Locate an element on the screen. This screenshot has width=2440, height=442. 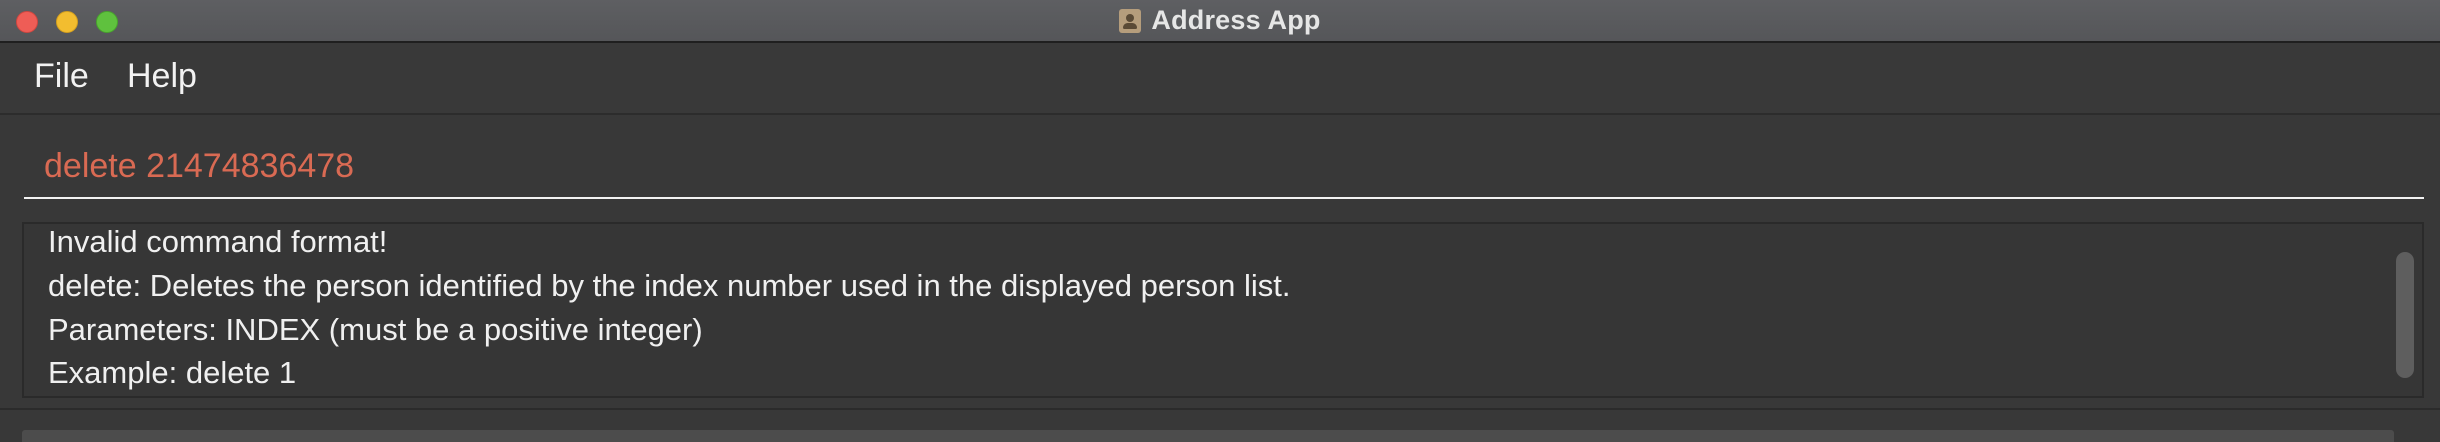
window-title: Address App is located at coordinates (1236, 20).